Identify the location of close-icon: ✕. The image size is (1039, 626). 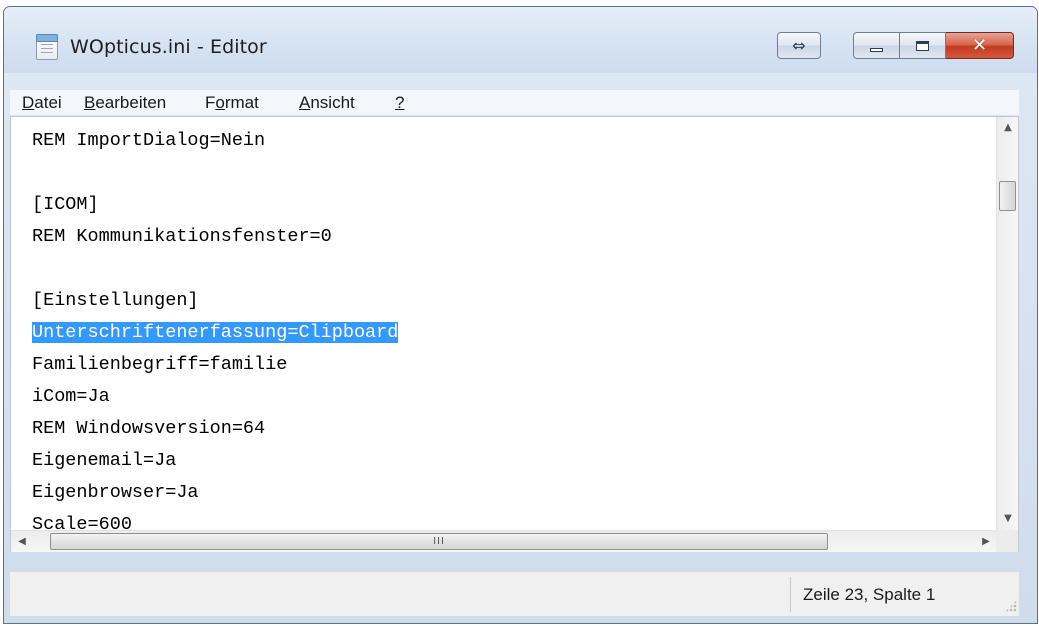
(979, 45).